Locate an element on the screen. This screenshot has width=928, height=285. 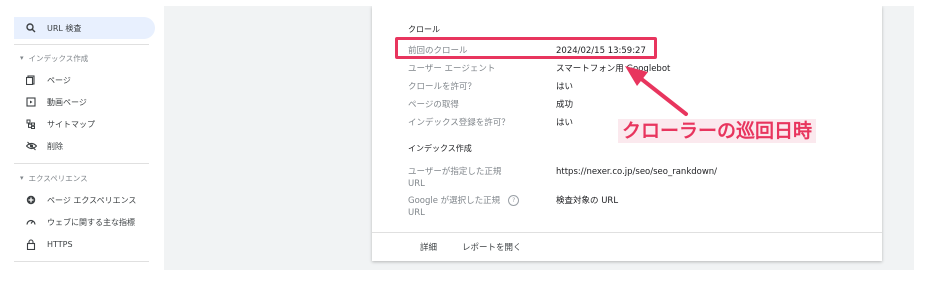
annotation-label: クローラーの巡回日時 is located at coordinates (717, 131).